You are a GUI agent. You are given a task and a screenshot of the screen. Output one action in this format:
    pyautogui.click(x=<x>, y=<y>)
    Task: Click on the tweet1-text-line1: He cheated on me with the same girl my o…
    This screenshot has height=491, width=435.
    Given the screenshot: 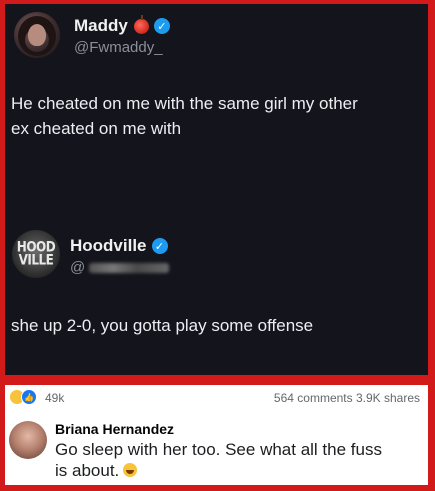 What is the action you would take?
    pyautogui.click(x=184, y=103)
    